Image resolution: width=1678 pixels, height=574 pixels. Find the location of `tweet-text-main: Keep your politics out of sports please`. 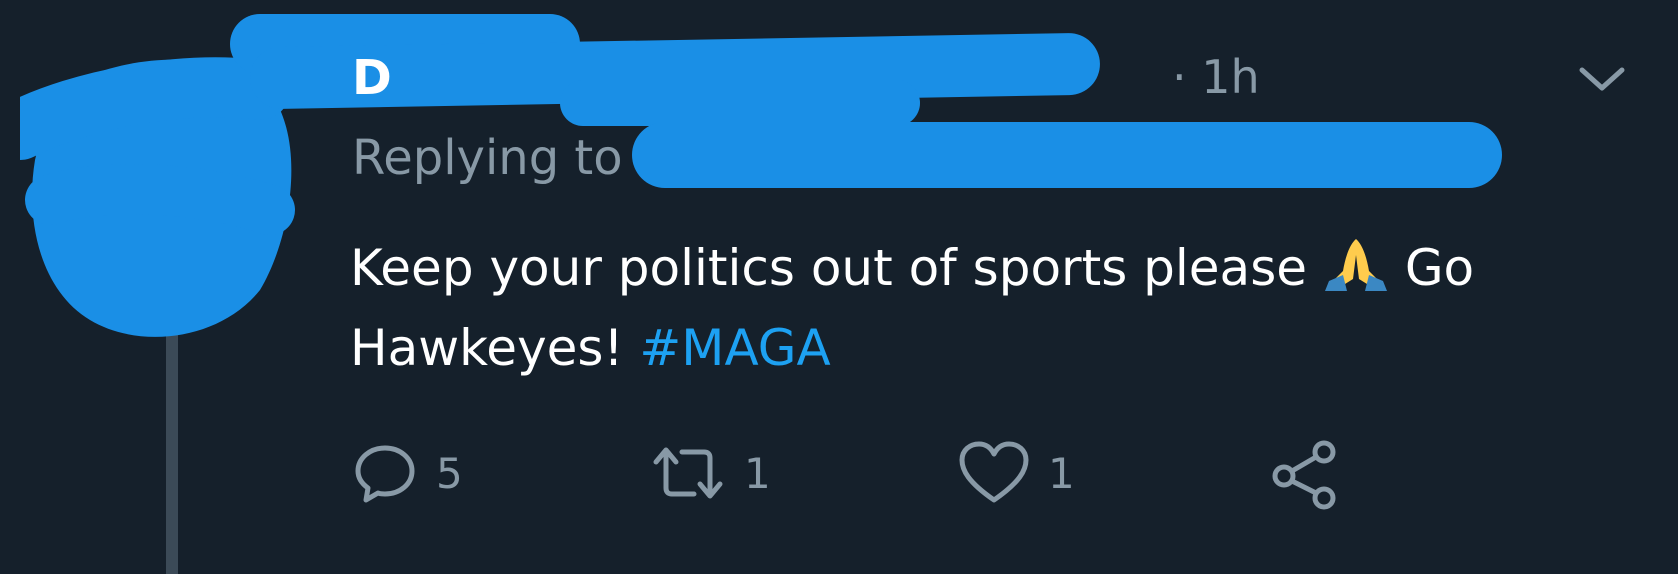

tweet-text-main: Keep your politics out of sports please is located at coordinates (829, 268).